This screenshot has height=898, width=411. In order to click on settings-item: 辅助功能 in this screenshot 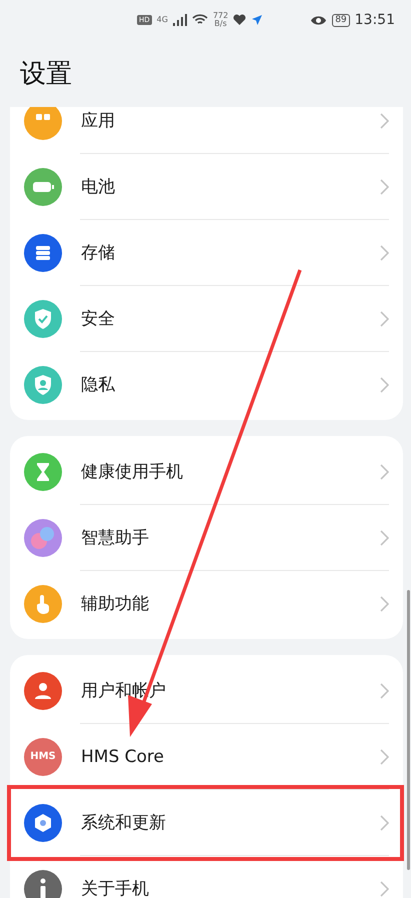, I will do `click(206, 603)`.